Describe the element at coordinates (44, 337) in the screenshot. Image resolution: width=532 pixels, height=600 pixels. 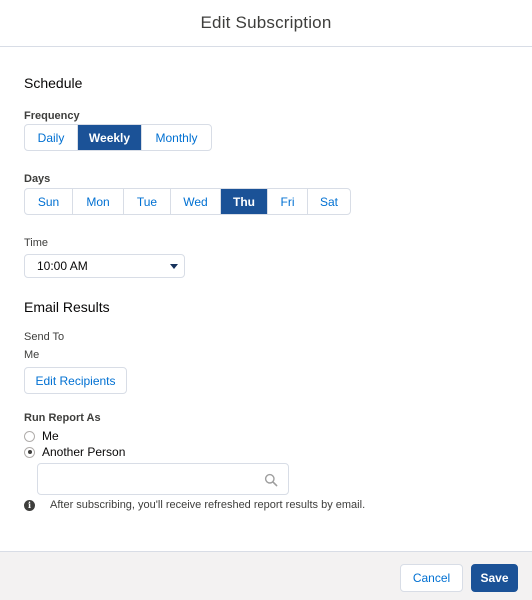
I see `send-to-label: Send To` at that location.